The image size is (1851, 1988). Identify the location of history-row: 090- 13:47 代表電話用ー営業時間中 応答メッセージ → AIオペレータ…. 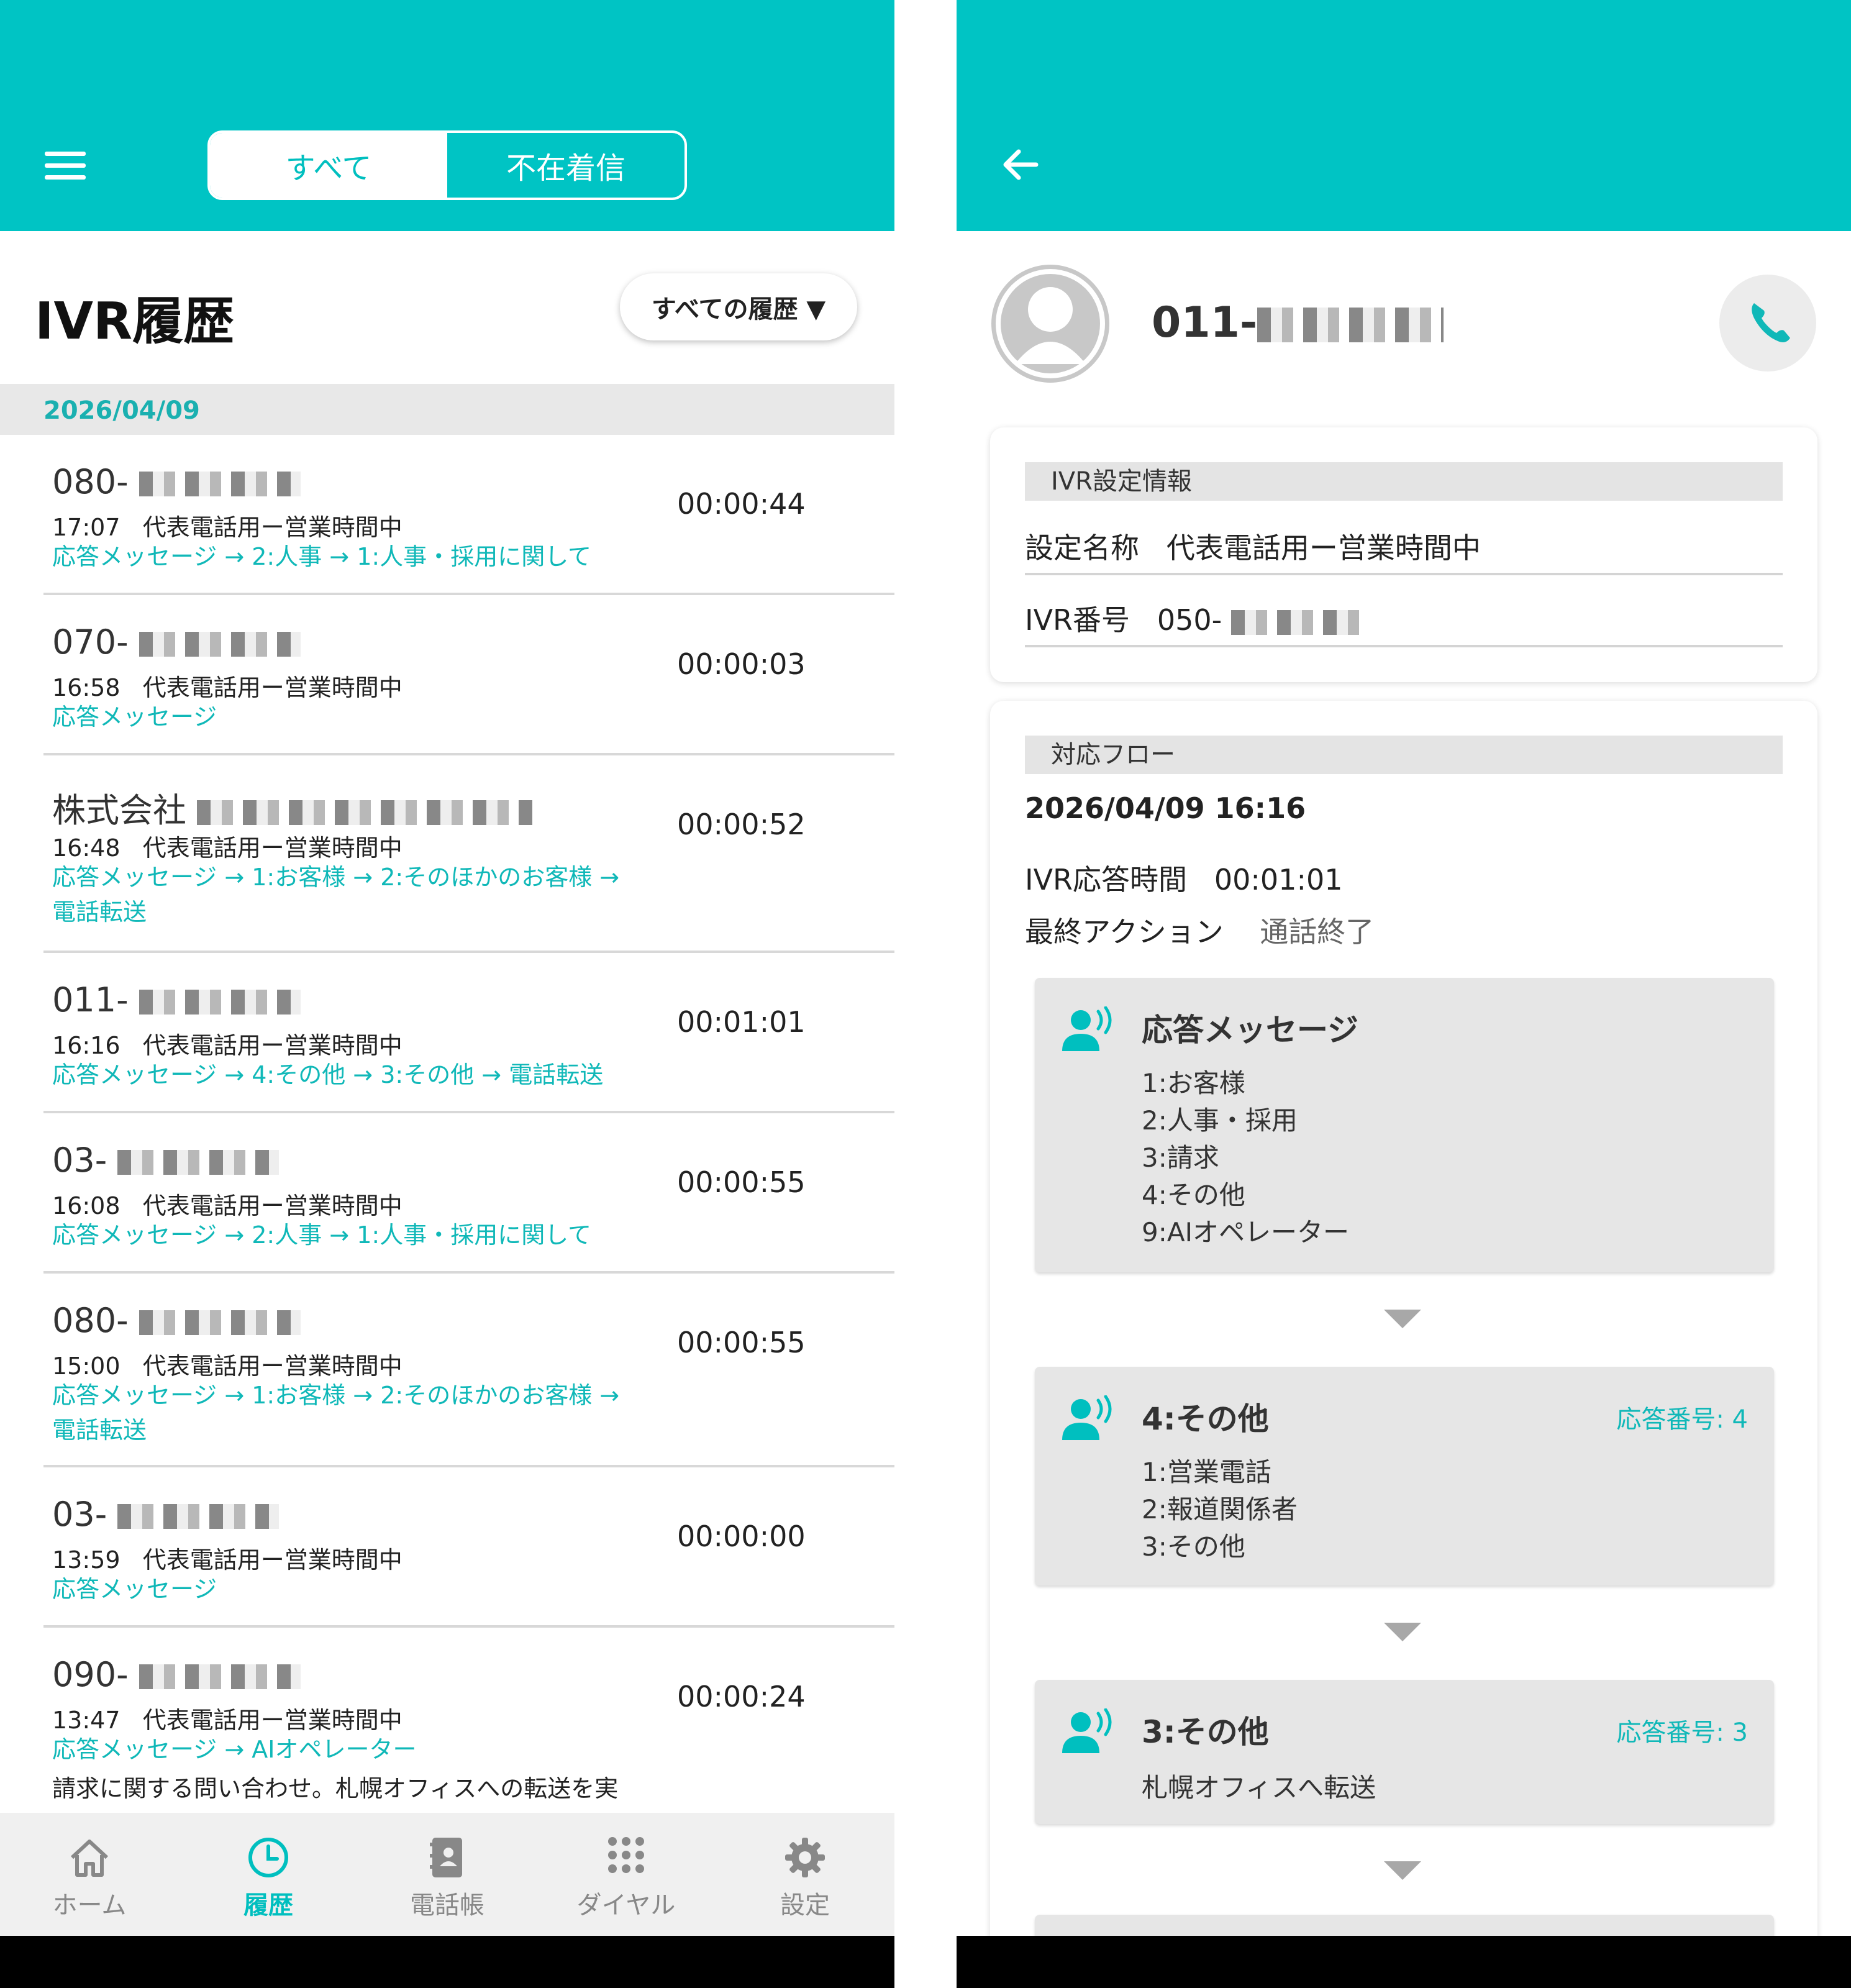
(469, 1721).